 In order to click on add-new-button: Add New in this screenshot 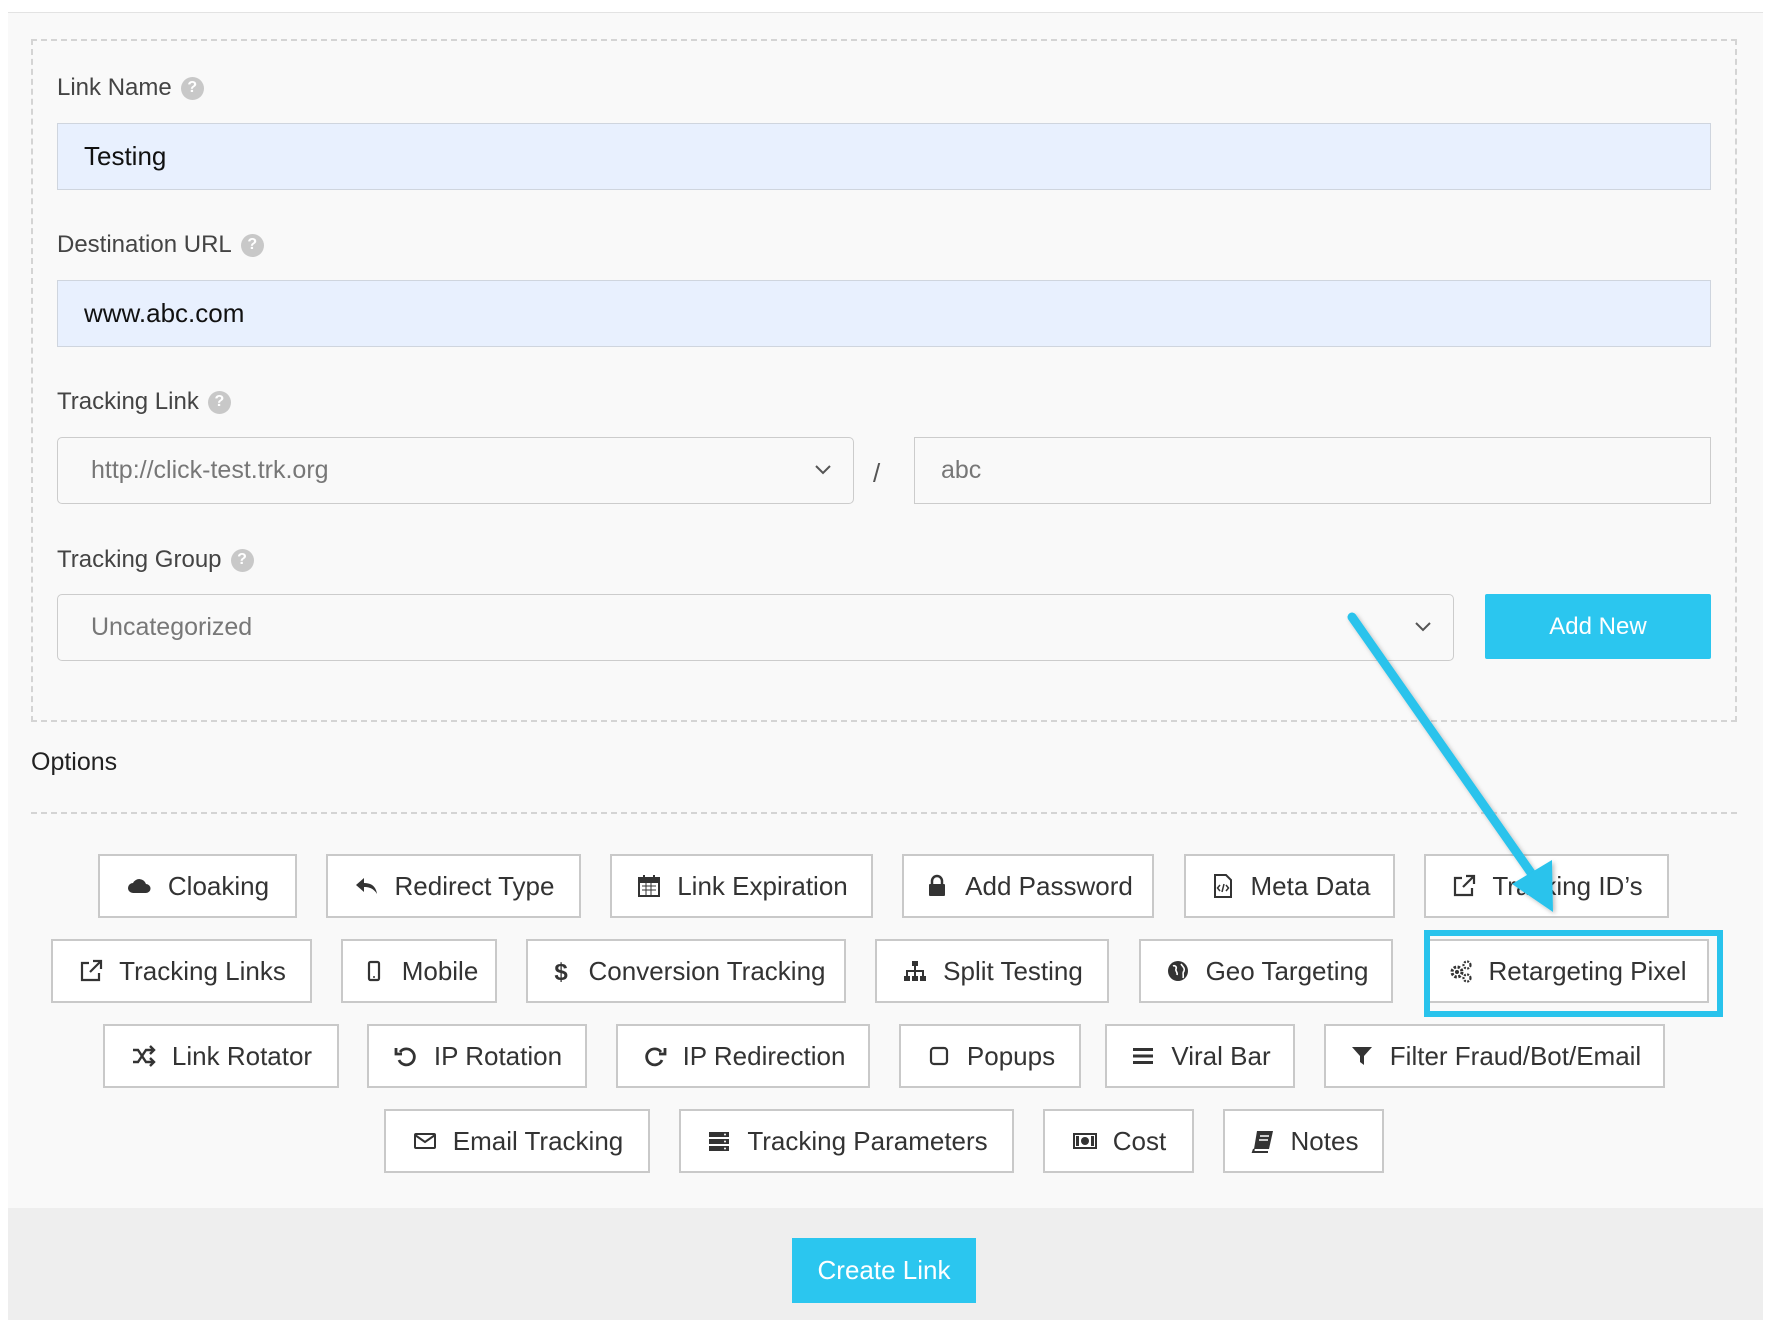, I will do `click(1598, 626)`.